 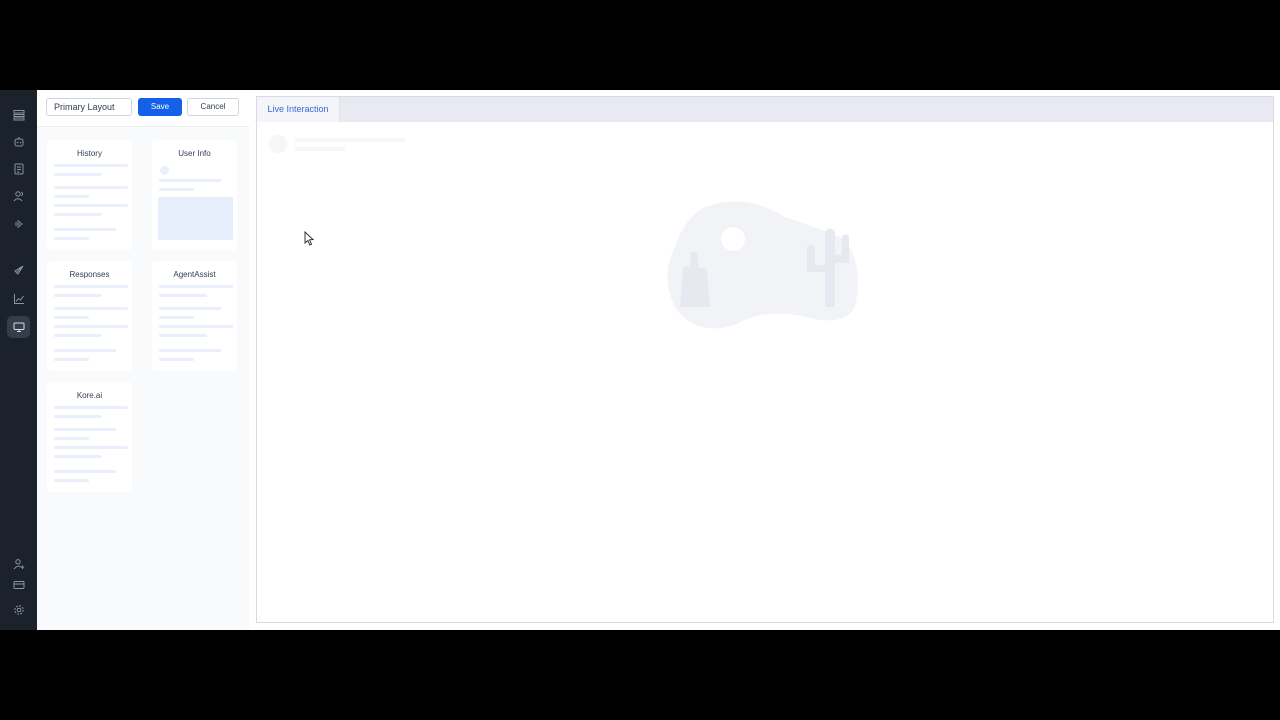 I want to click on widget-title: Kore.ai, so click(x=89, y=395).